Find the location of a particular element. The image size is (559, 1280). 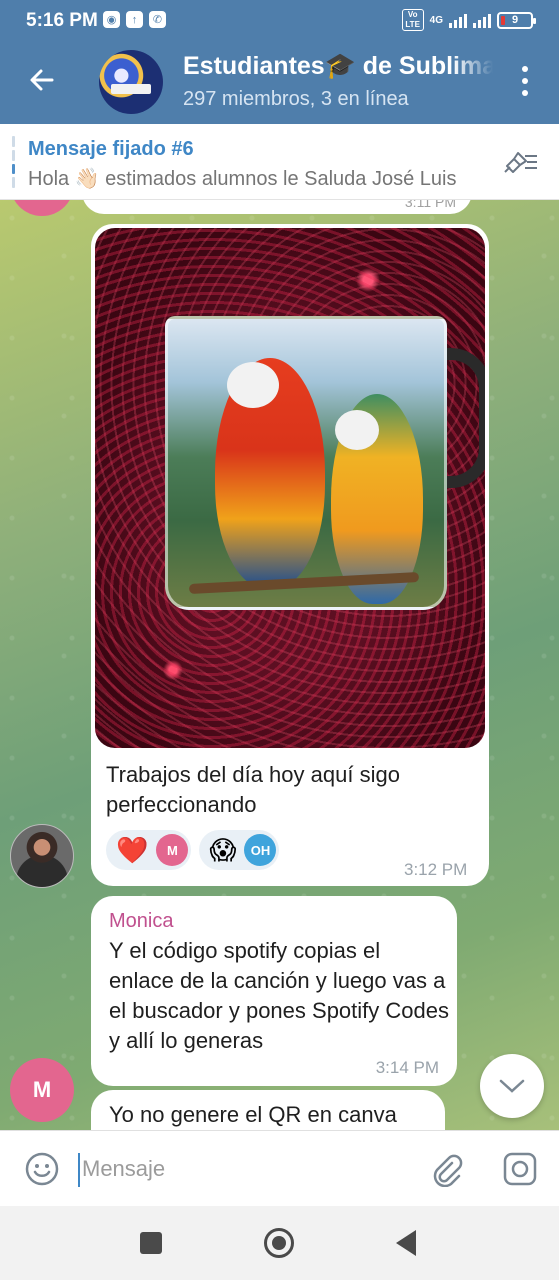

status-time: 5:16 PM is located at coordinates (62, 20).